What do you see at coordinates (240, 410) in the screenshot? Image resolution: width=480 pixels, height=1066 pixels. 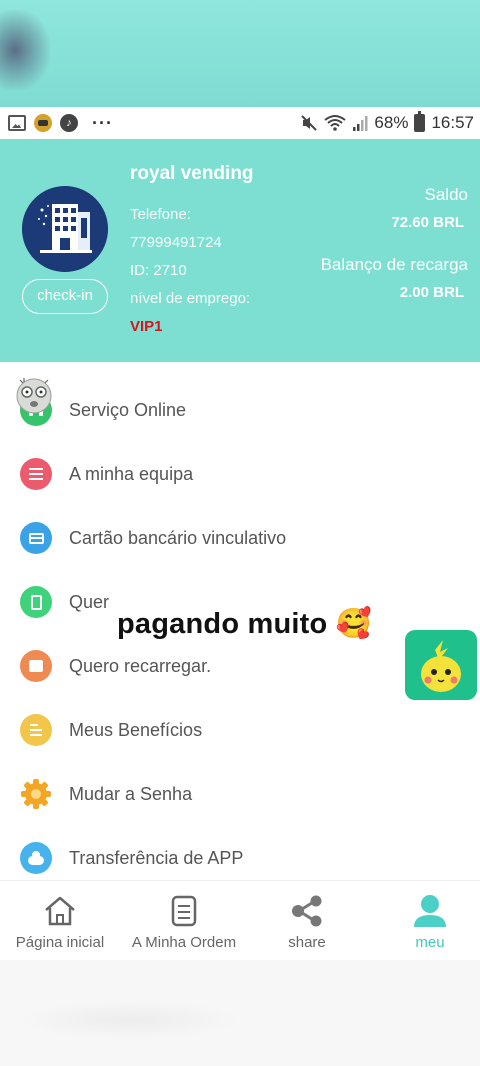 I see `menu-item-online-service: Serviço Online` at bounding box center [240, 410].